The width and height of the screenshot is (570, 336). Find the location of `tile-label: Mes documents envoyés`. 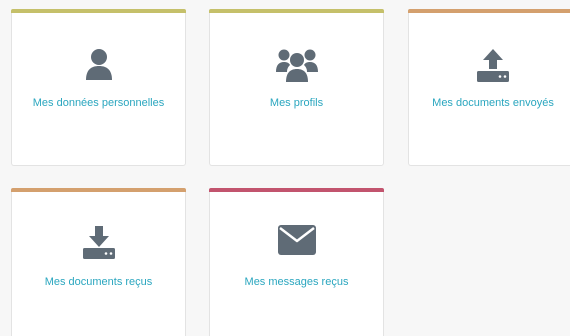

tile-label: Mes documents envoyés is located at coordinates (493, 103).